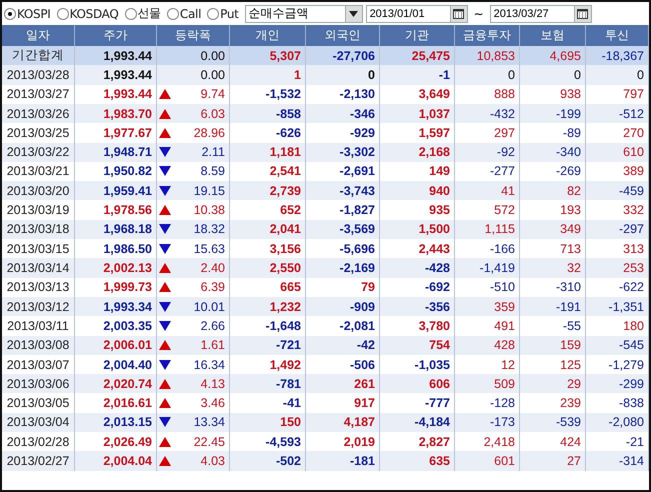  I want to click on date-cell: 2013/03/12, so click(38, 306).